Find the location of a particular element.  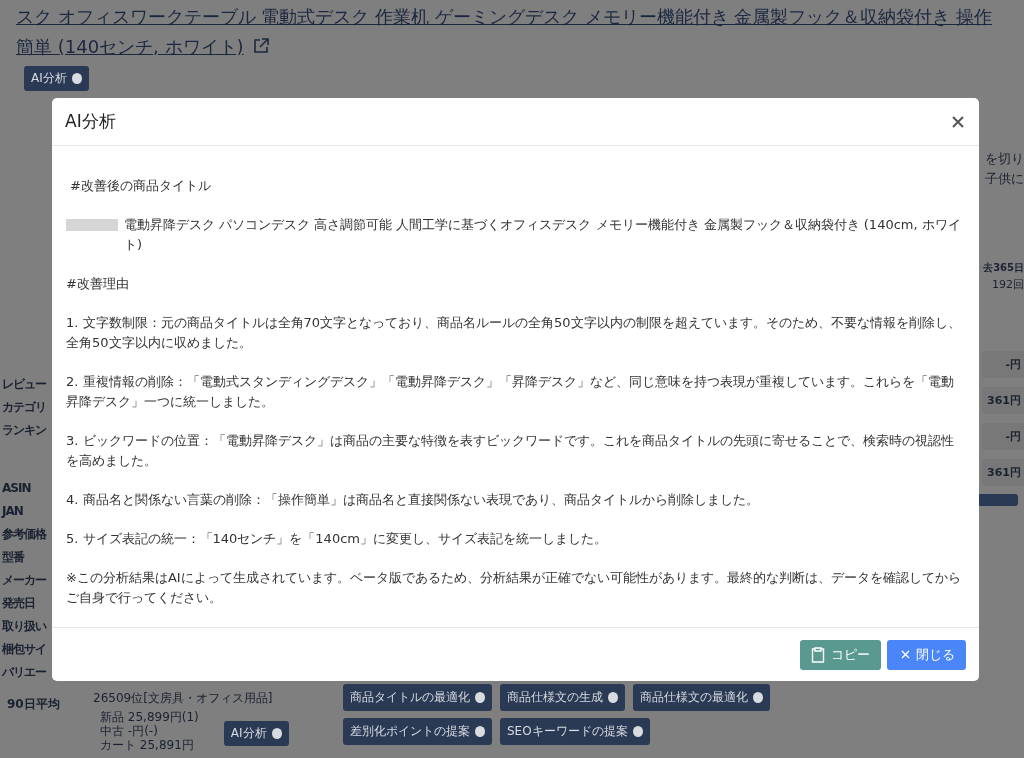

paragraph: 1. 文字数制限：元の商品タイトルは全角70文字となっており、商品名ルールの全角50文字以内の制限を超えています。そのため、不要な情報を削除し、全角50文字以内に収めました。 is located at coordinates (514, 333).